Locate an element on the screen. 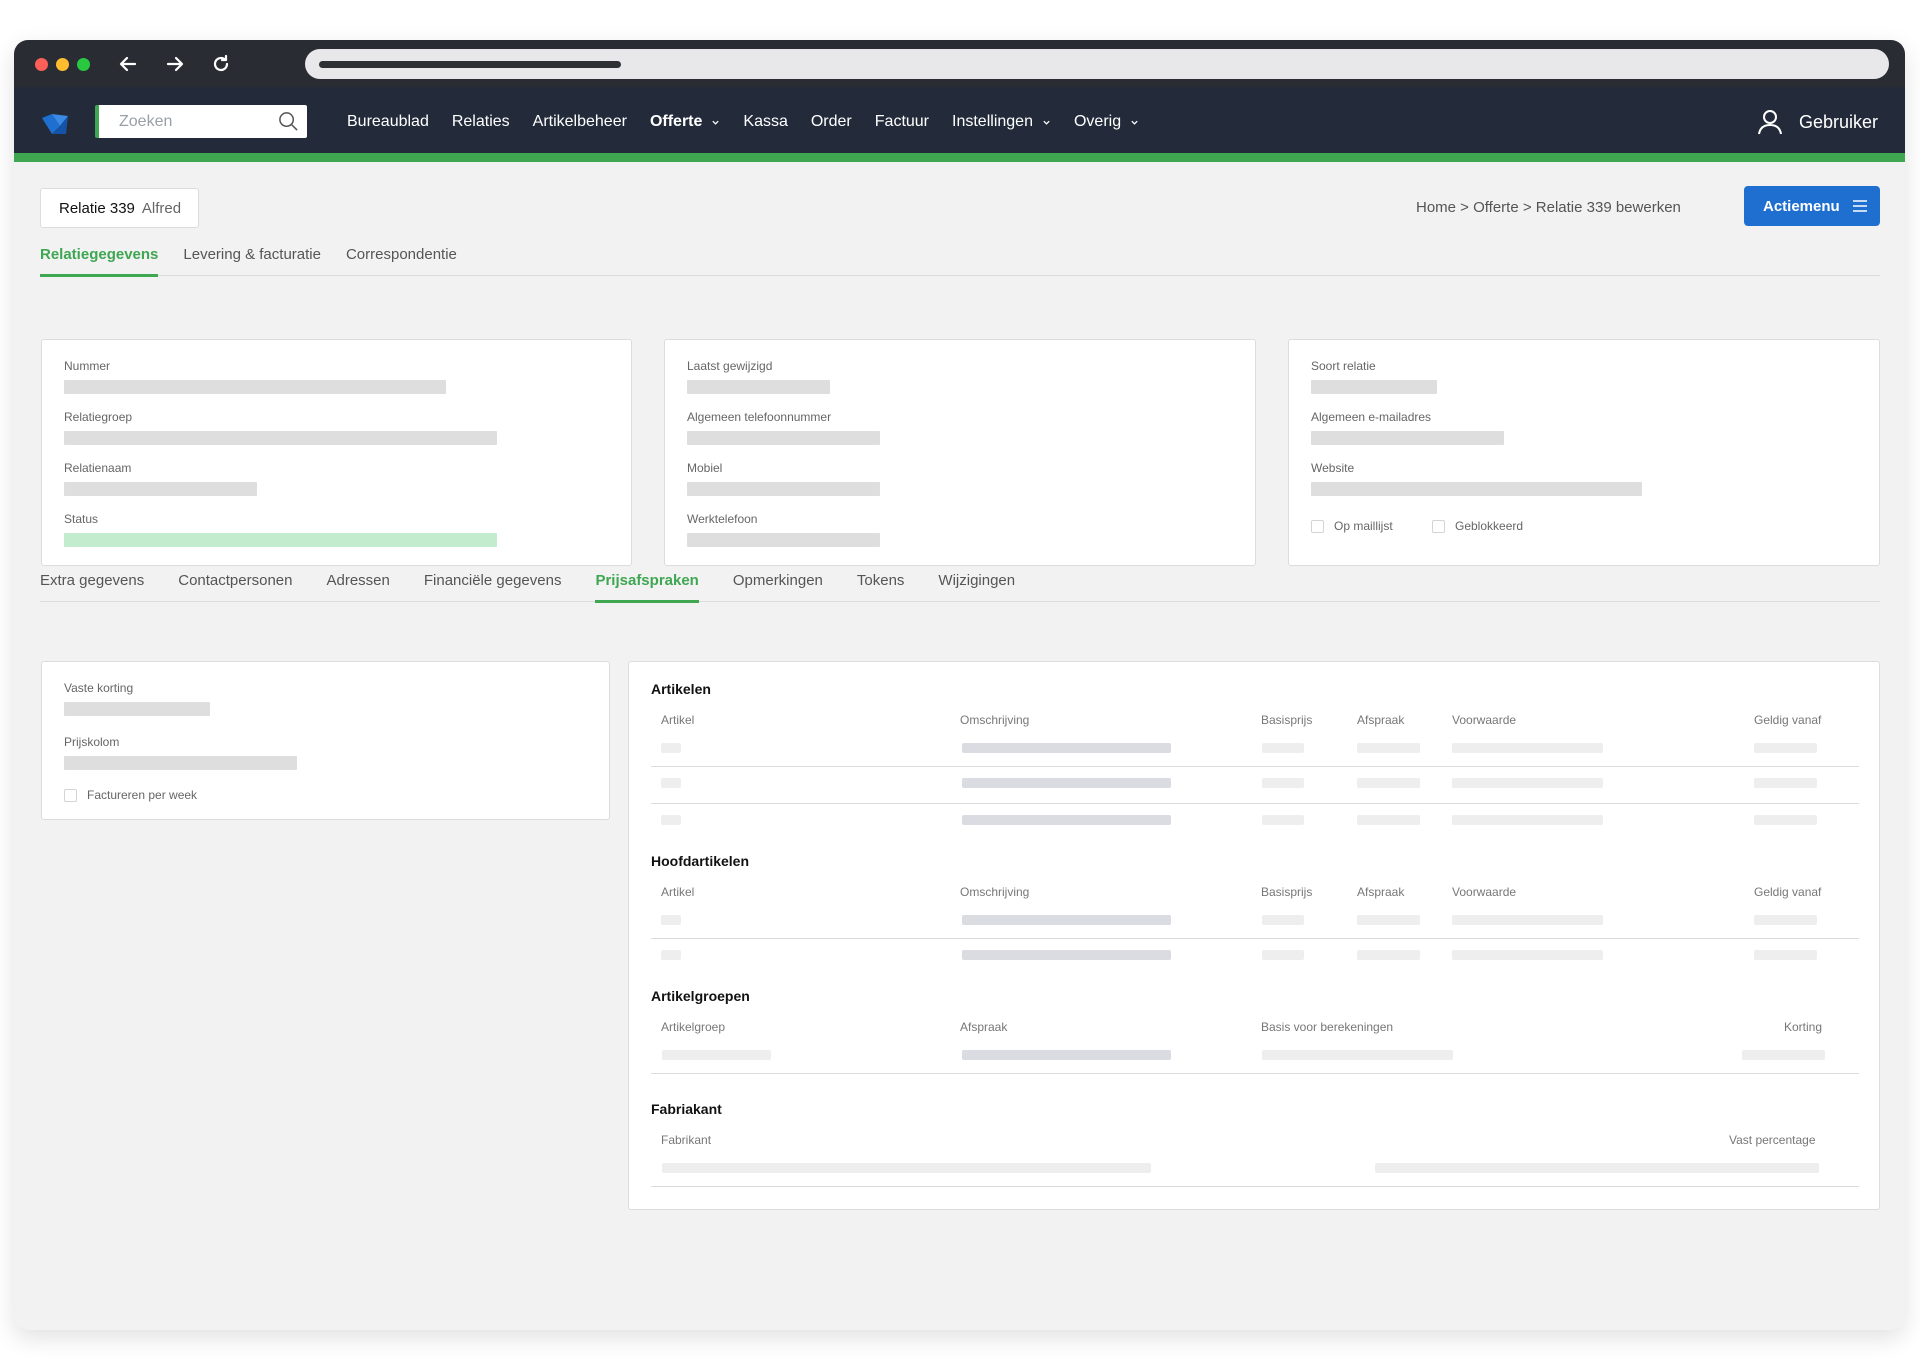 The height and width of the screenshot is (1372, 1920). menu-item-factuur: Factuur is located at coordinates (902, 122).